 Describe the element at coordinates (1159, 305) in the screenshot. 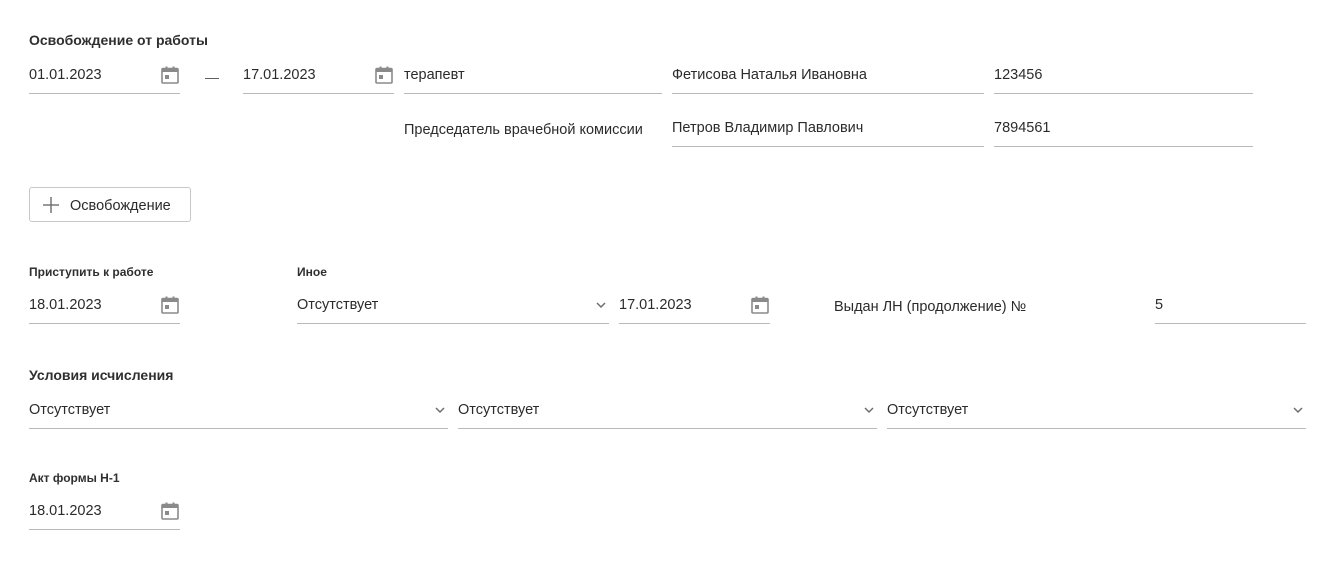

I see `ln-number-value: 5` at that location.